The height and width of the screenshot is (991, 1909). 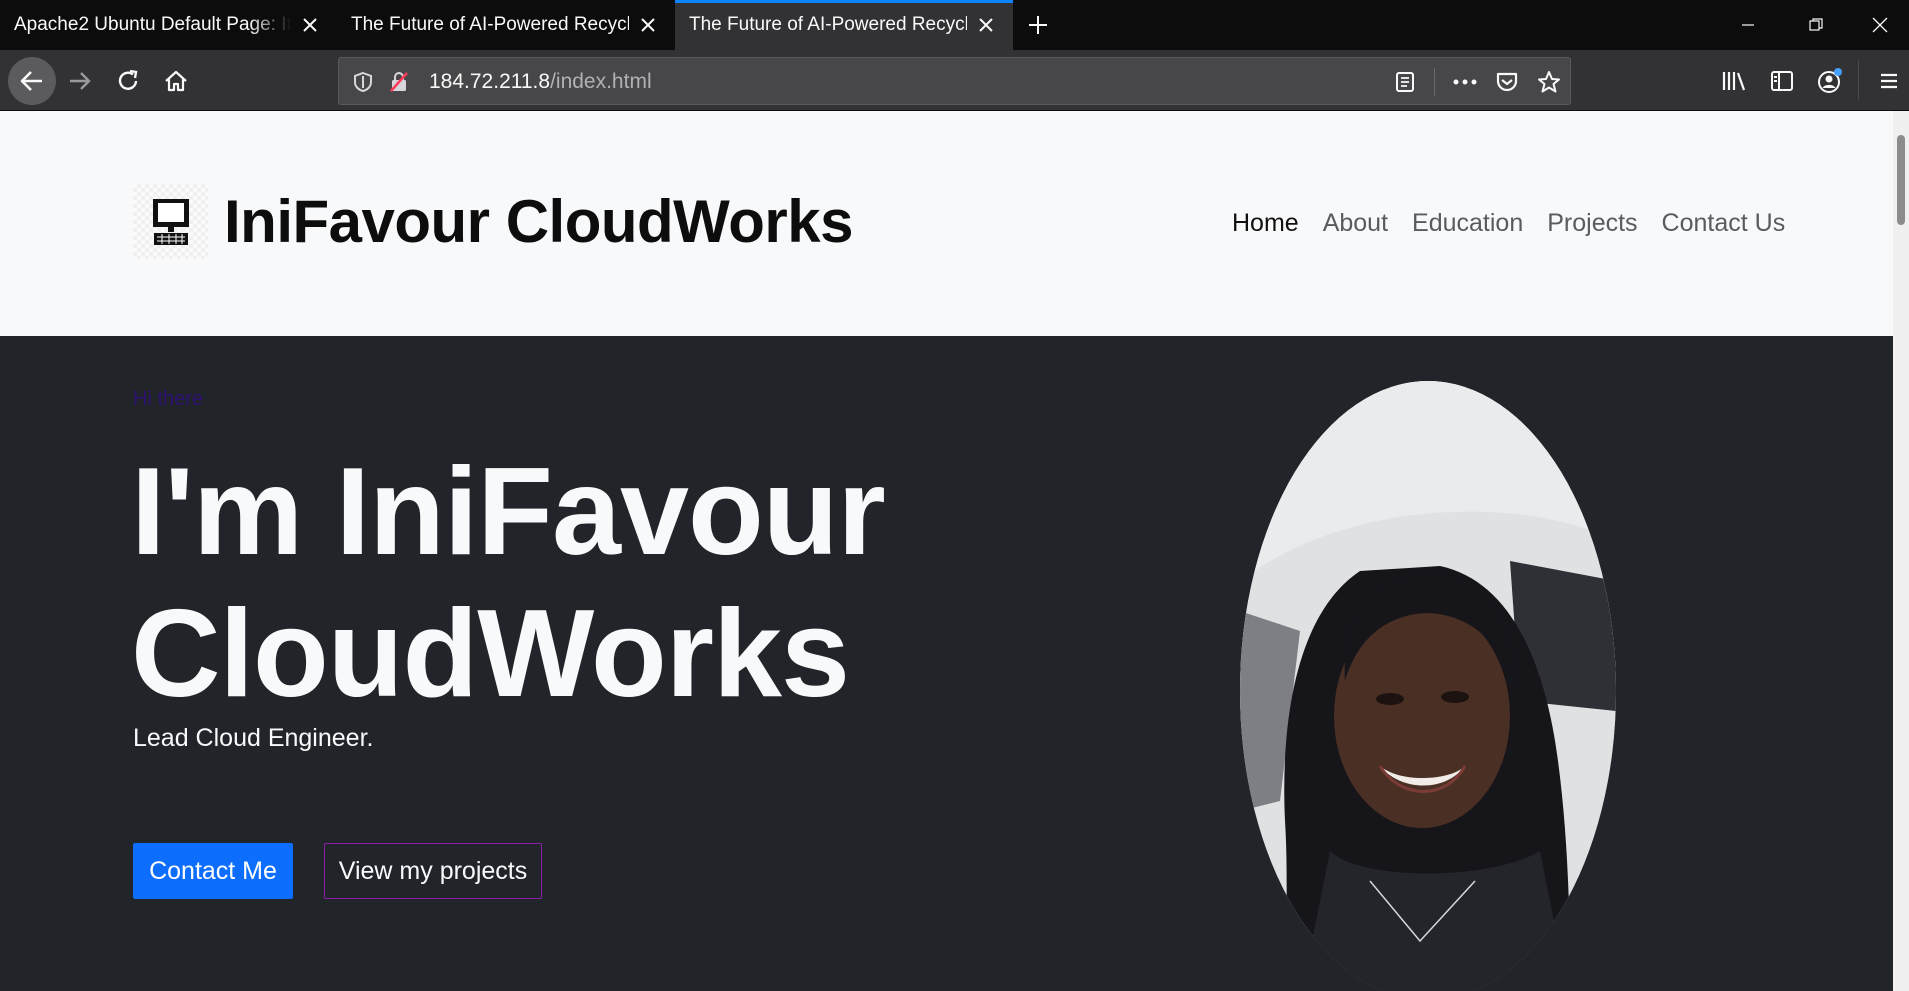 What do you see at coordinates (1434, 82) in the screenshot?
I see `url-separator` at bounding box center [1434, 82].